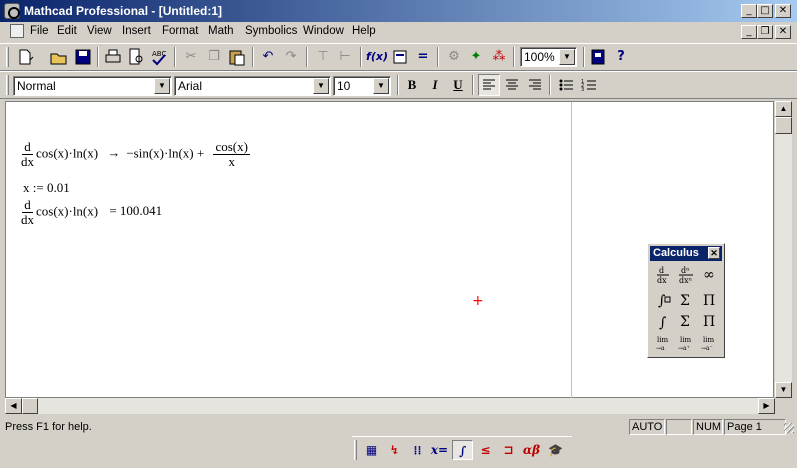 The image size is (797, 468). I want to click on insert-object-icon: ✦, so click(476, 57).